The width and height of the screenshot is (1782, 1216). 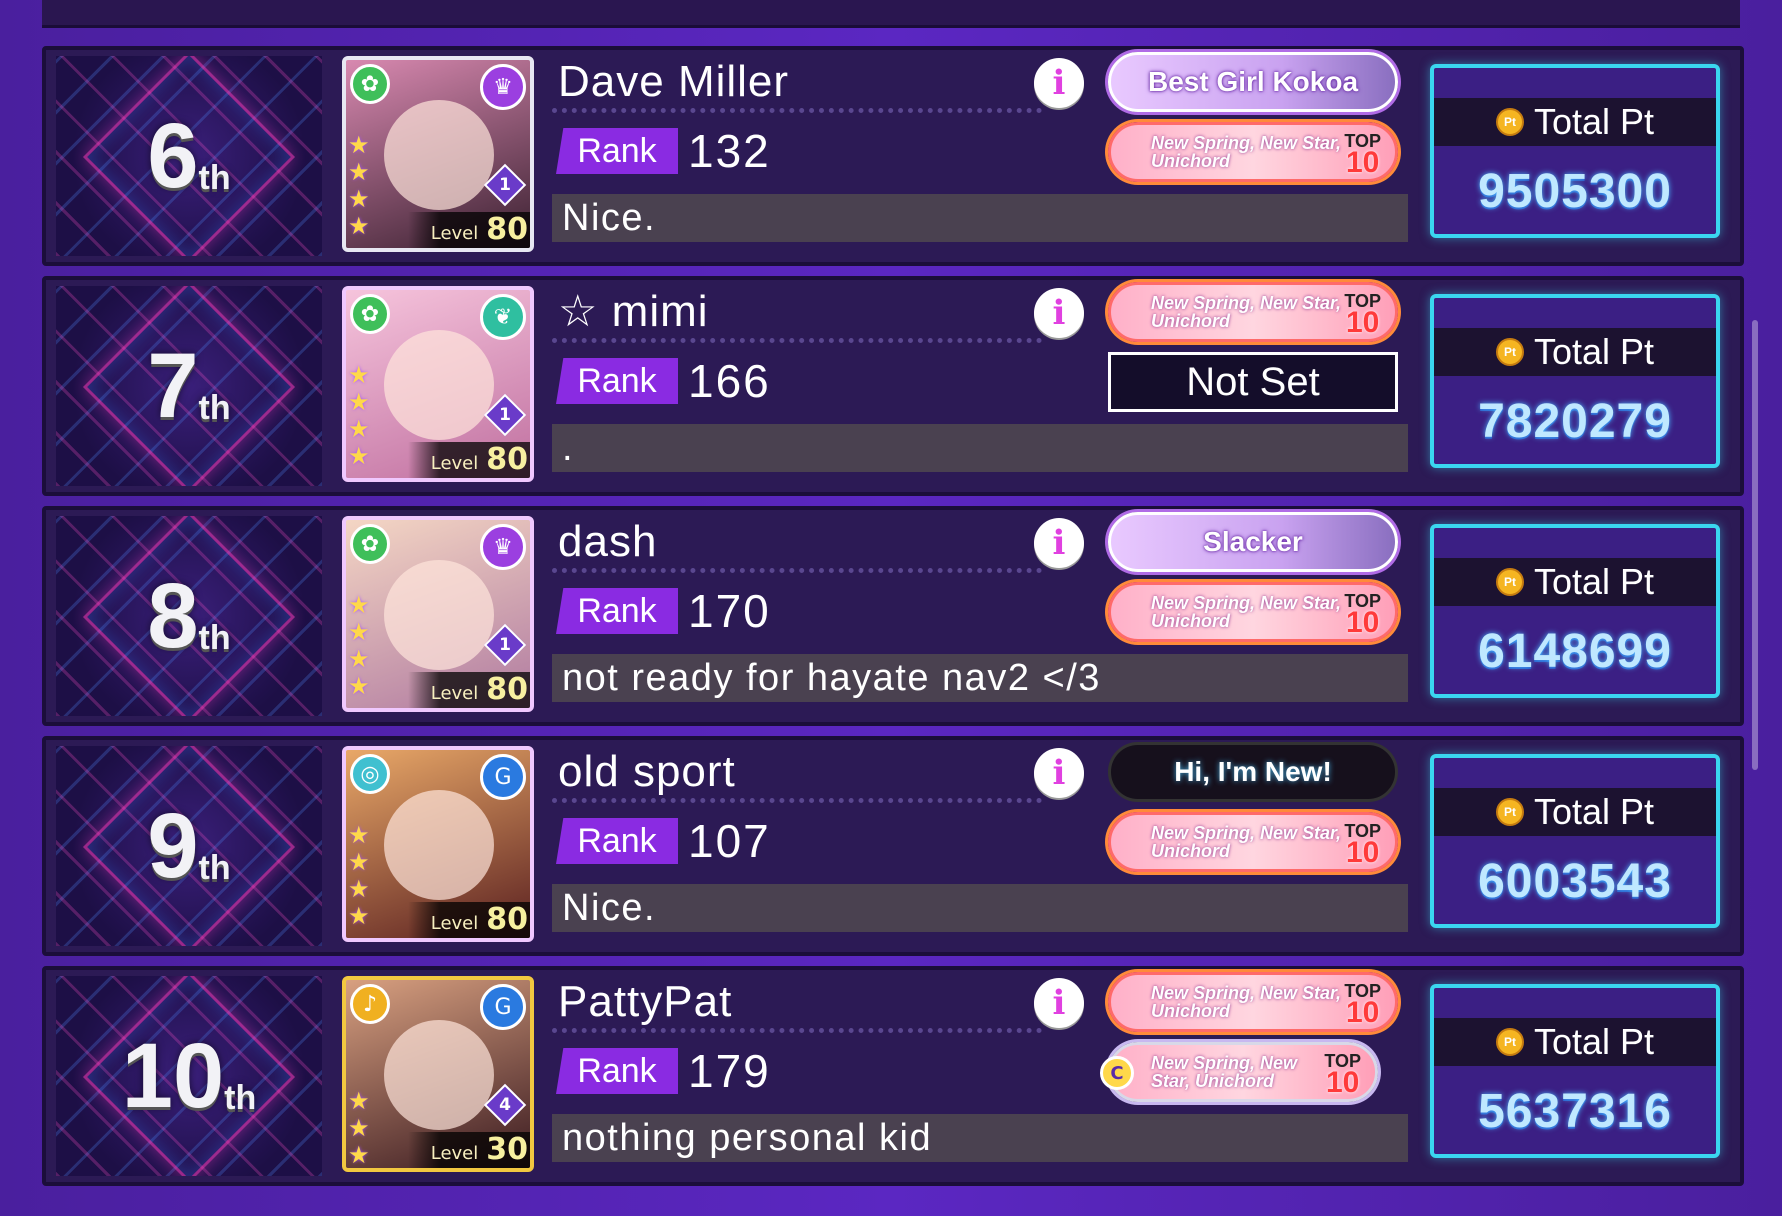 What do you see at coordinates (633, 311) in the screenshot?
I see `player-name: ☆ mimi` at bounding box center [633, 311].